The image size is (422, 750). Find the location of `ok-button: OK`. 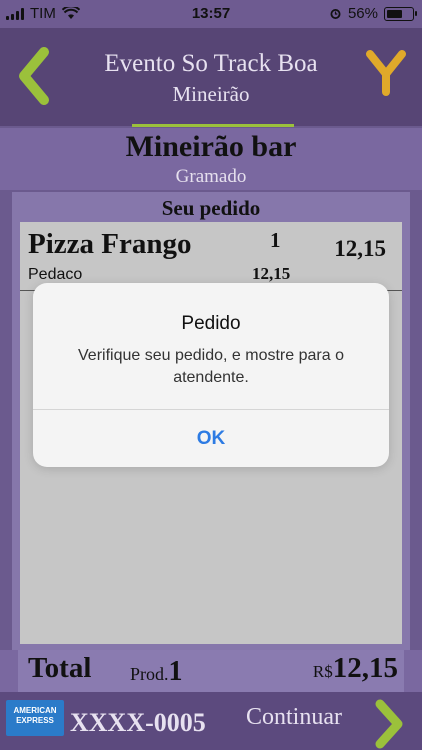

ok-button: OK is located at coordinates (211, 438).